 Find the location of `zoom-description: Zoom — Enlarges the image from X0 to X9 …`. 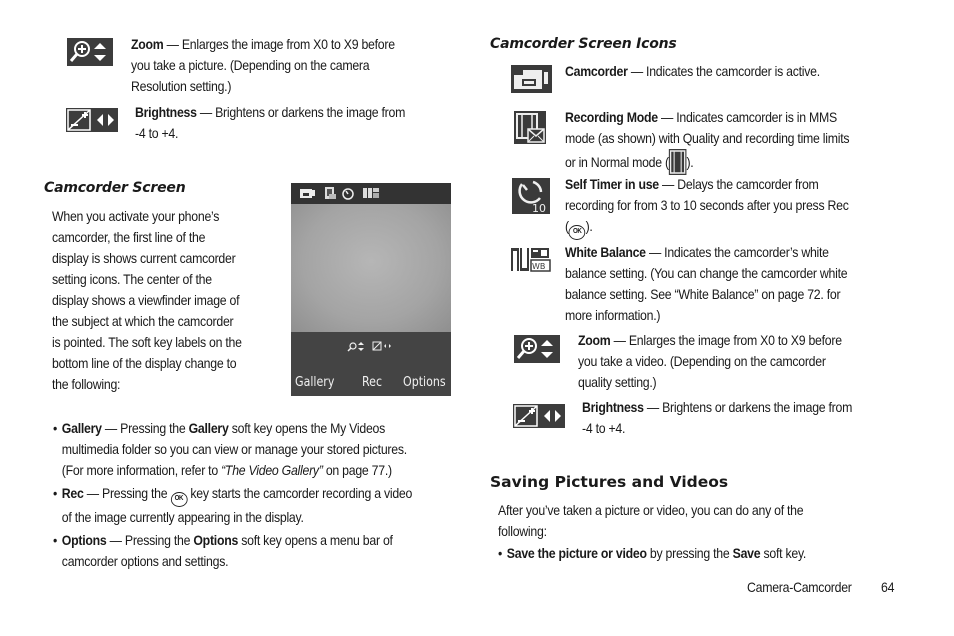

zoom-description: Zoom — Enlarges the image from X0 to X9 … is located at coordinates (263, 65).